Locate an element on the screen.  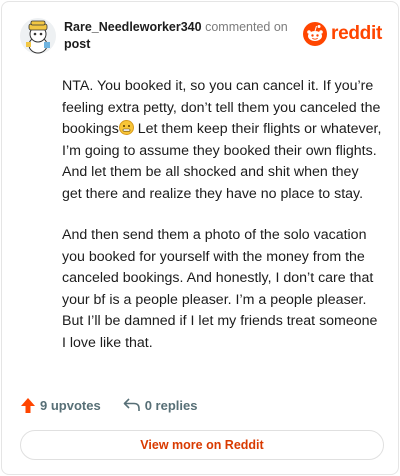
upvote-button: 9 upvotes is located at coordinates (60, 405).